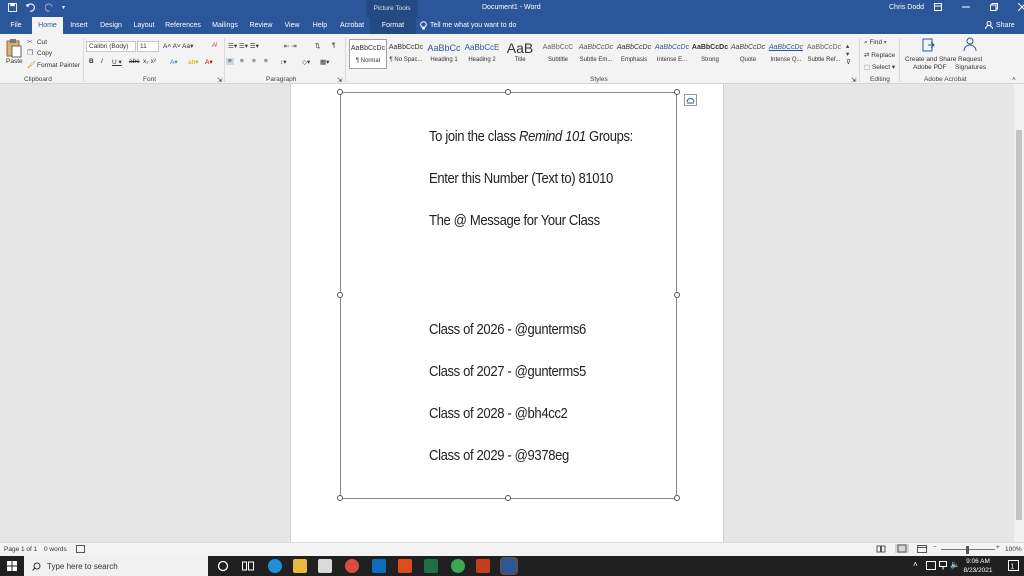 The image size is (1024, 576). I want to click on request-signatures-icon, so click(970, 44).